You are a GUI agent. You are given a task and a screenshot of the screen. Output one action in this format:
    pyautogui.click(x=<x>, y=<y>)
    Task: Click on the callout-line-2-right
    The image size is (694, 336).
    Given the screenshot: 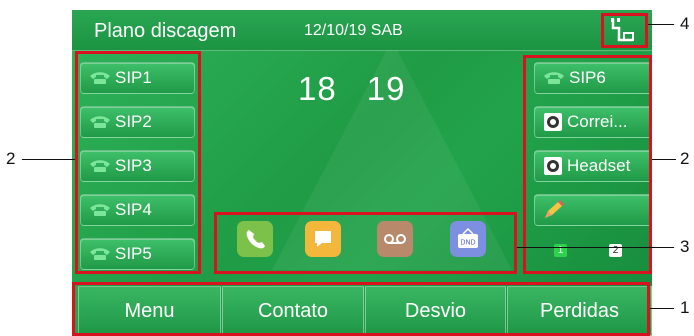 What is the action you would take?
    pyautogui.click(x=664, y=159)
    